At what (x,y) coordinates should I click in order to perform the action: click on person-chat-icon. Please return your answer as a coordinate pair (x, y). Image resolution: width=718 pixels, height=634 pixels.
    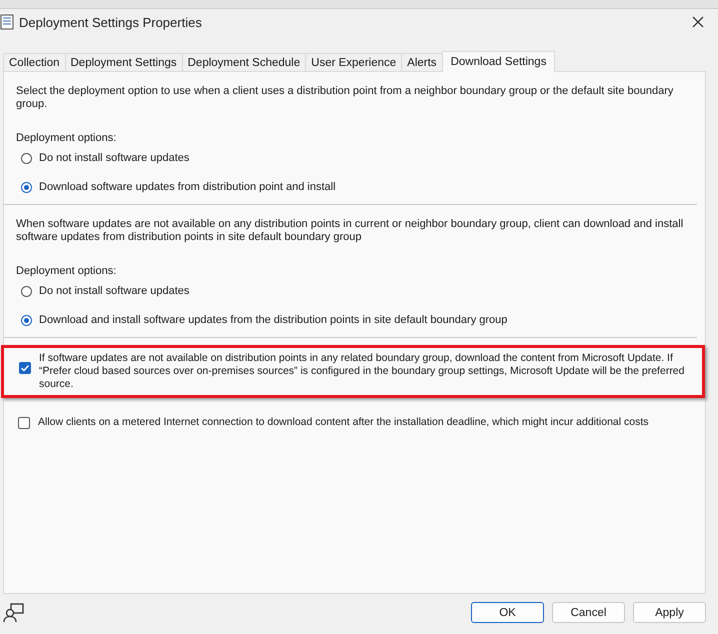
    Looking at the image, I should click on (14, 612).